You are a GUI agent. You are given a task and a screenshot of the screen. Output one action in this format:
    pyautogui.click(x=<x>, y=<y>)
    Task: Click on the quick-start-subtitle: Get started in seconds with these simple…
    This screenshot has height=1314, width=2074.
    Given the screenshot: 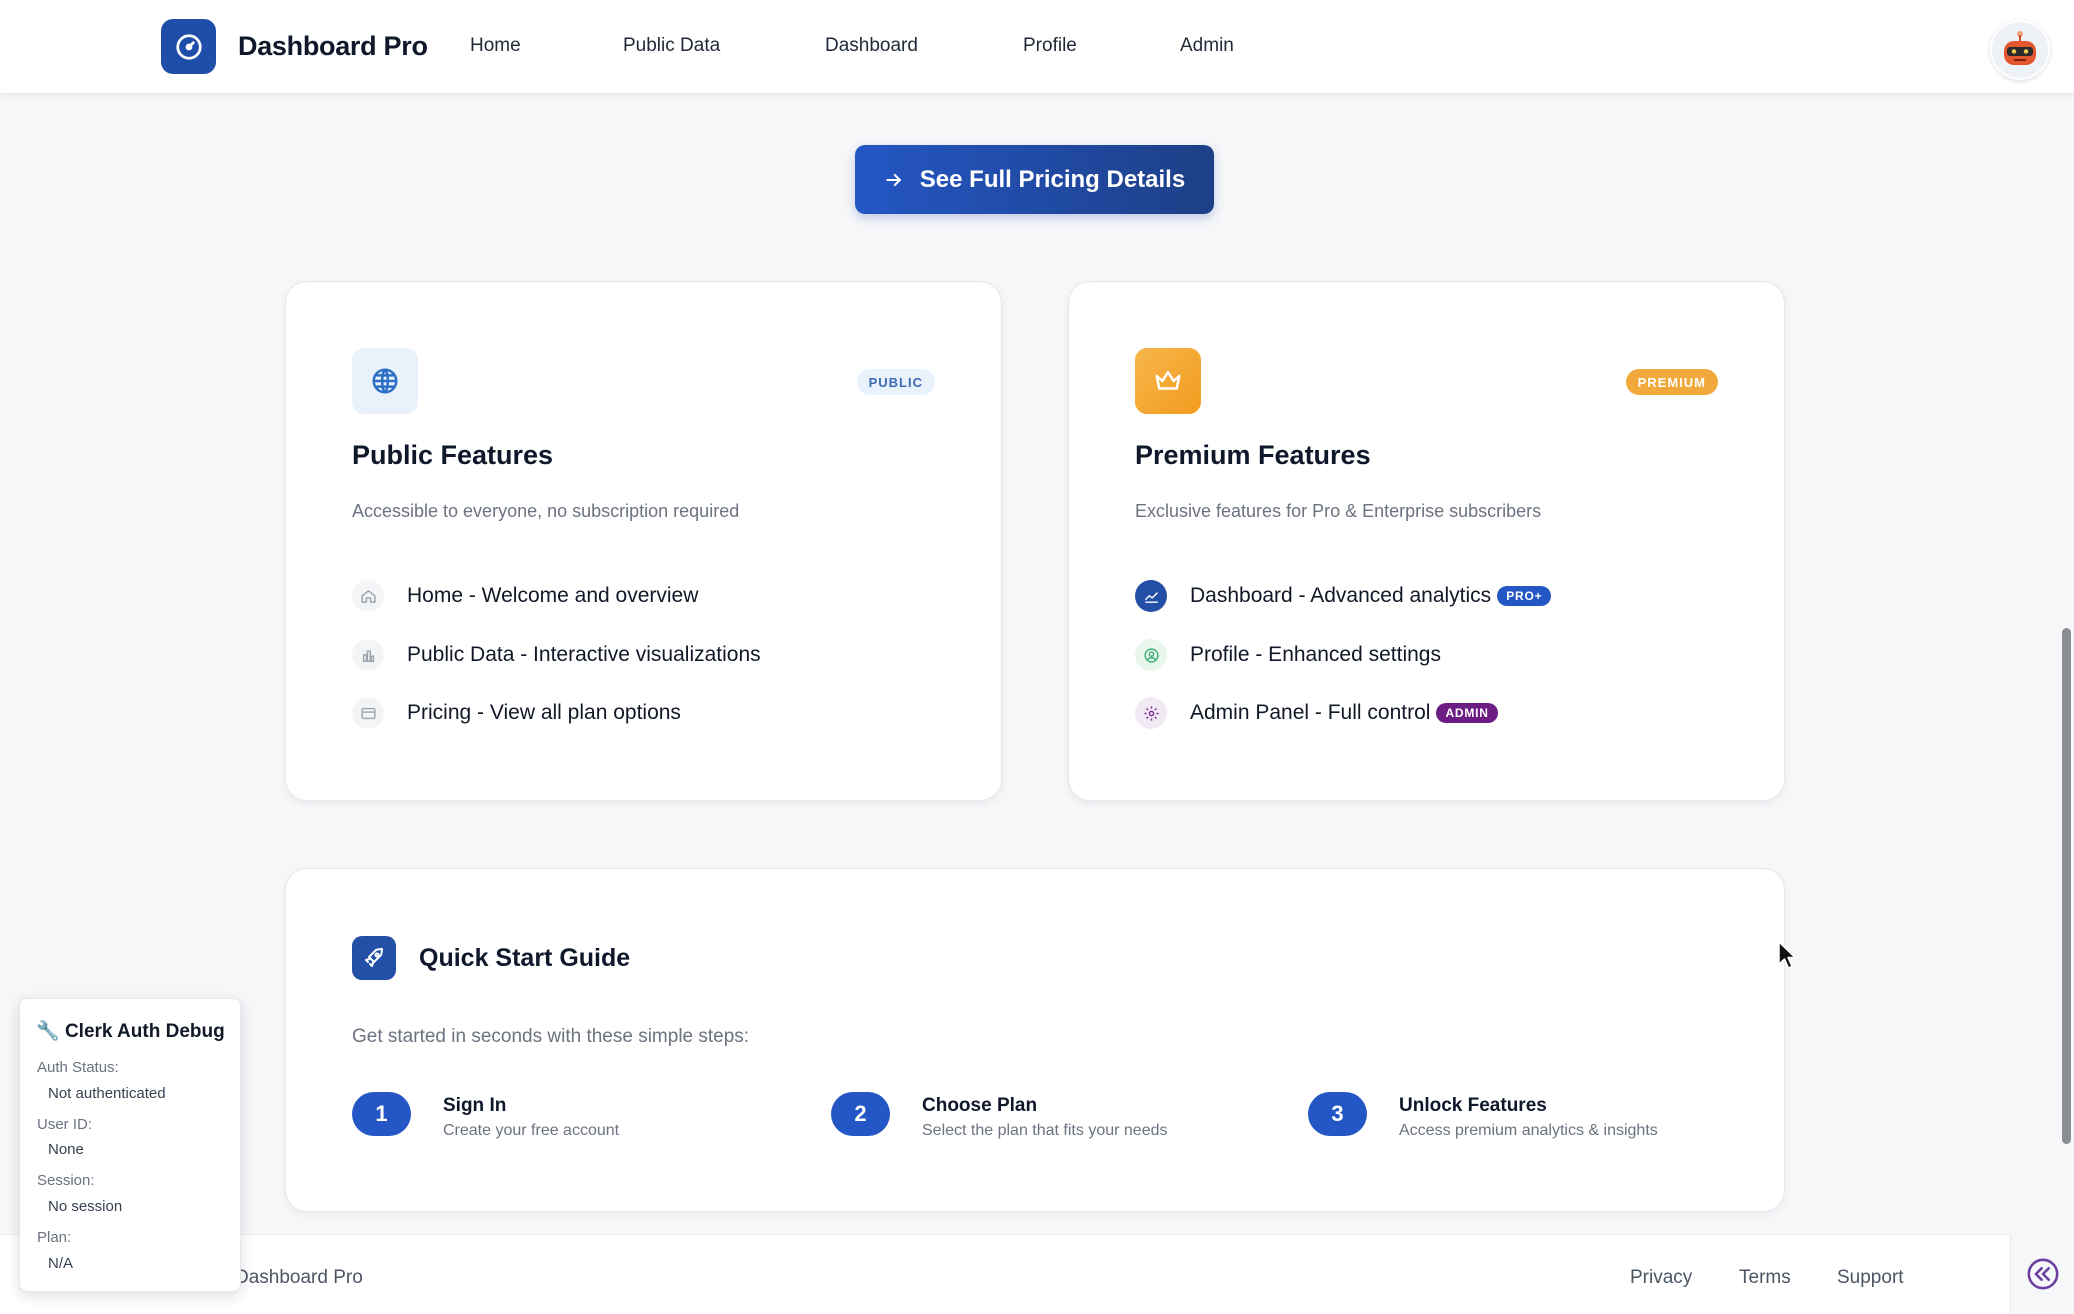 What is the action you would take?
    pyautogui.click(x=551, y=1036)
    